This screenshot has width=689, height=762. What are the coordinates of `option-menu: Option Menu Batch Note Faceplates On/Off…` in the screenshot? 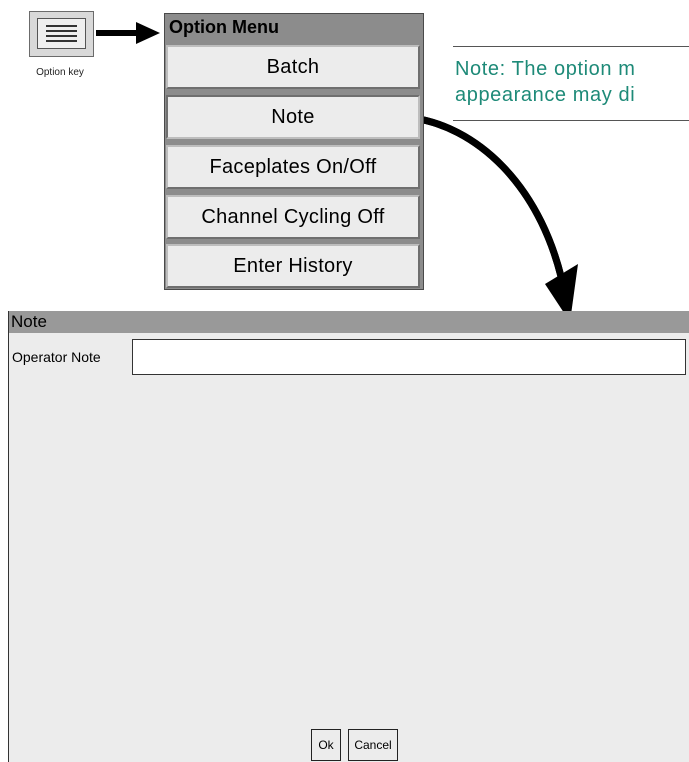 It's located at (294, 151).